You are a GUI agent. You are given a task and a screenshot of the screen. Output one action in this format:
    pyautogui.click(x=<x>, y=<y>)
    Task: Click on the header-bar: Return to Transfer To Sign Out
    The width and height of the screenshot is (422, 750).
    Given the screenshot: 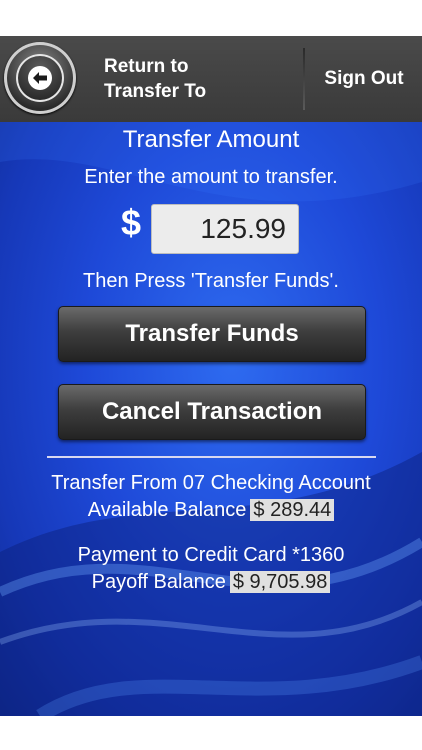 What is the action you would take?
    pyautogui.click(x=211, y=79)
    